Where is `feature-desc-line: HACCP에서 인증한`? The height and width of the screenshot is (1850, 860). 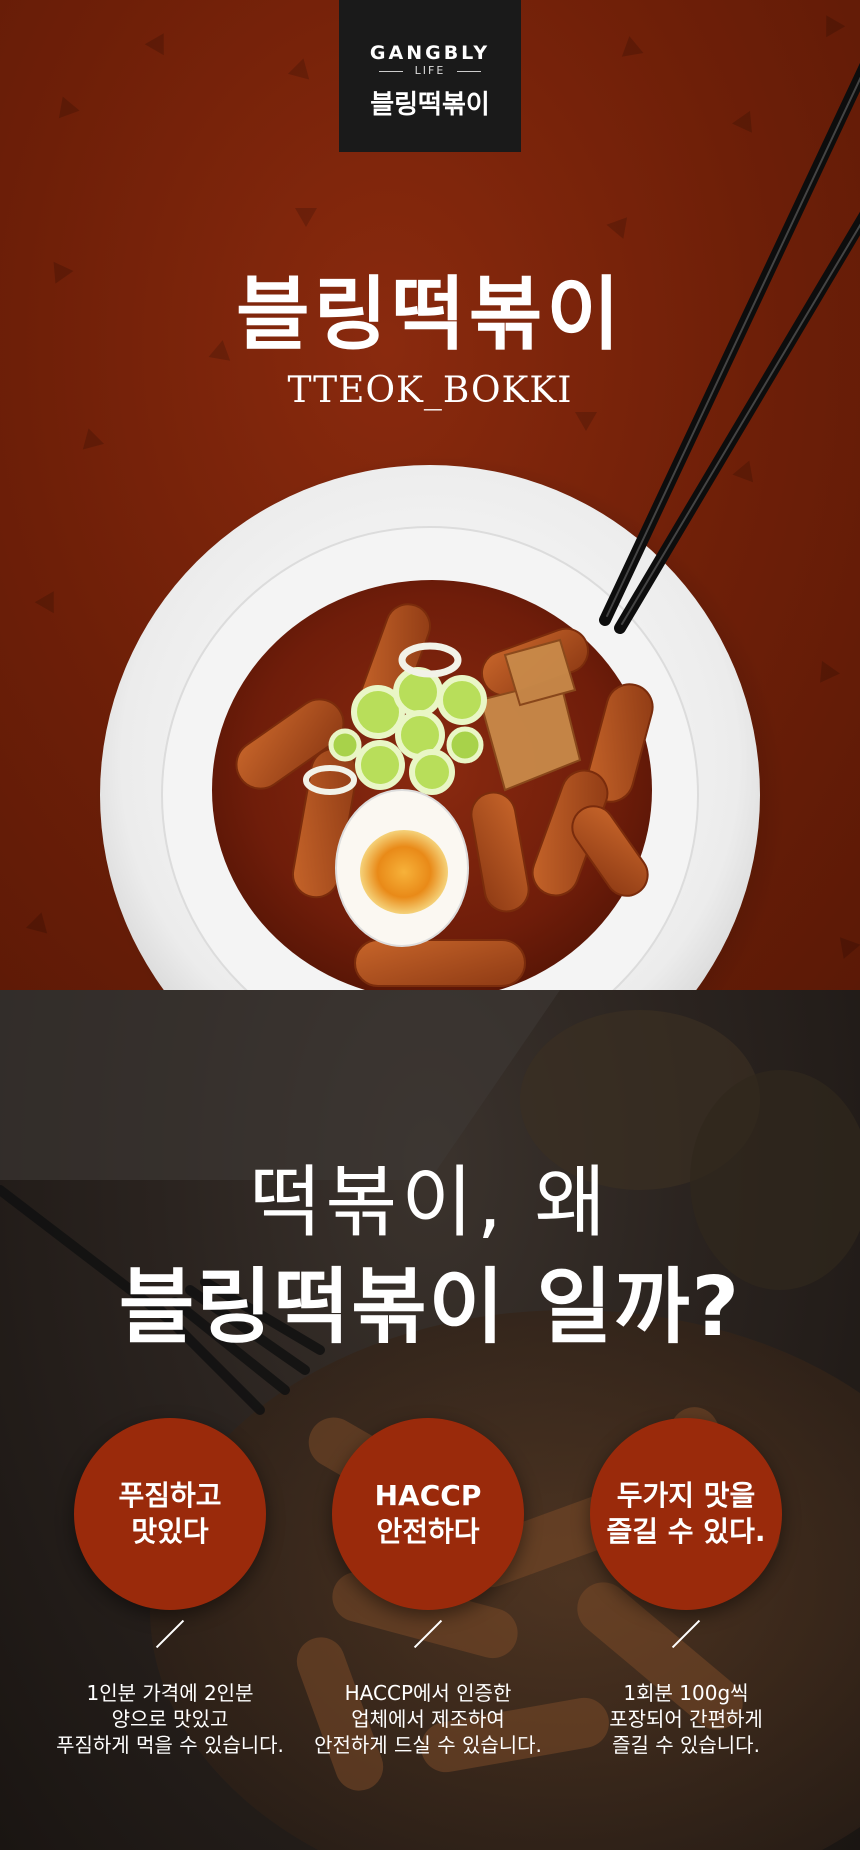 feature-desc-line: HACCP에서 인증한 is located at coordinates (428, 1693).